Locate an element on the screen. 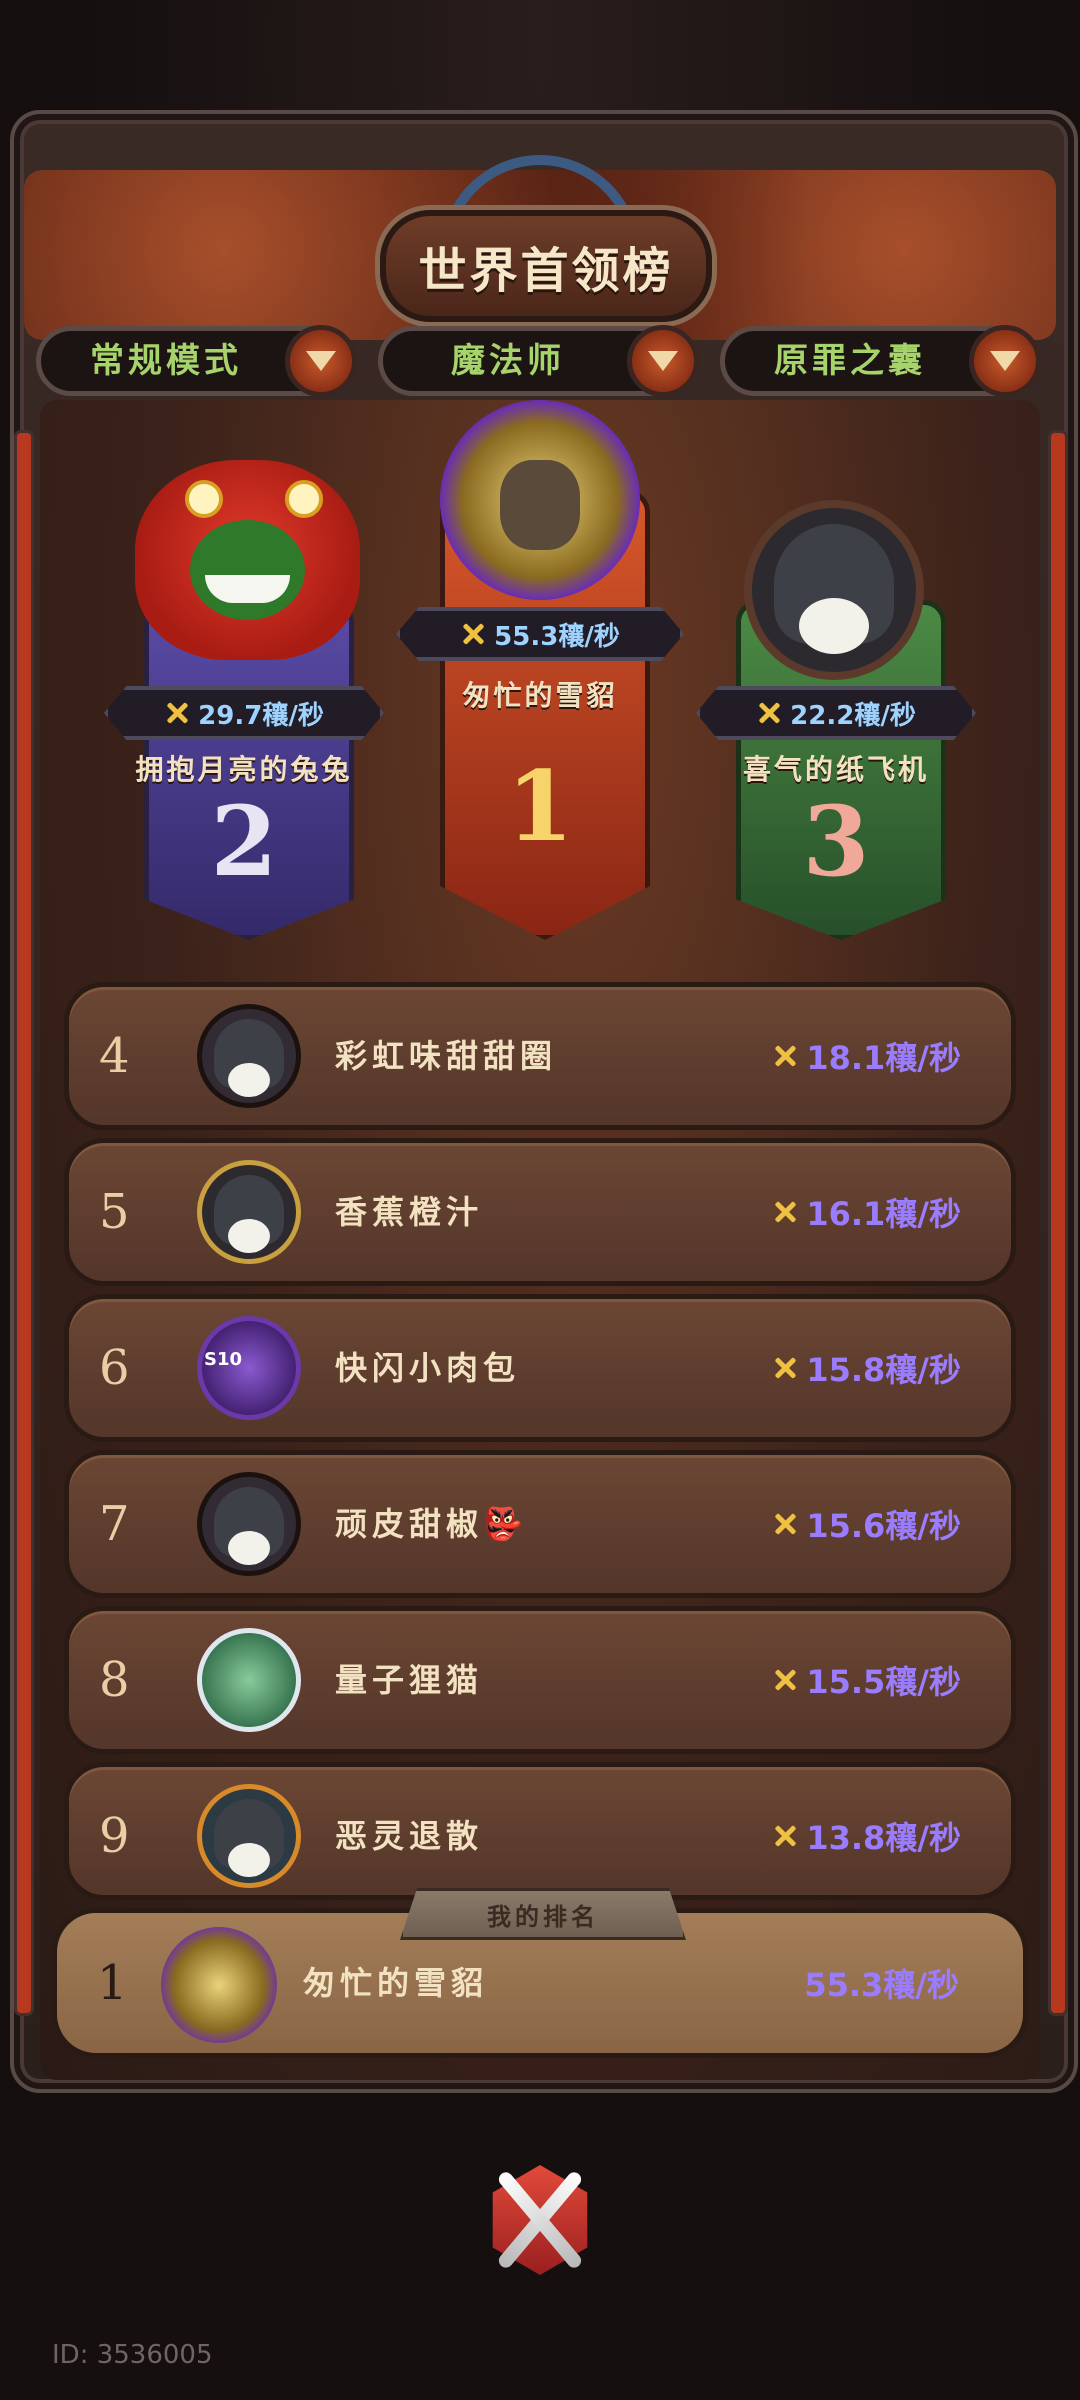 This screenshot has width=1080, height=2400. row-score: 16.1穰/秒 is located at coordinates (866, 1212).